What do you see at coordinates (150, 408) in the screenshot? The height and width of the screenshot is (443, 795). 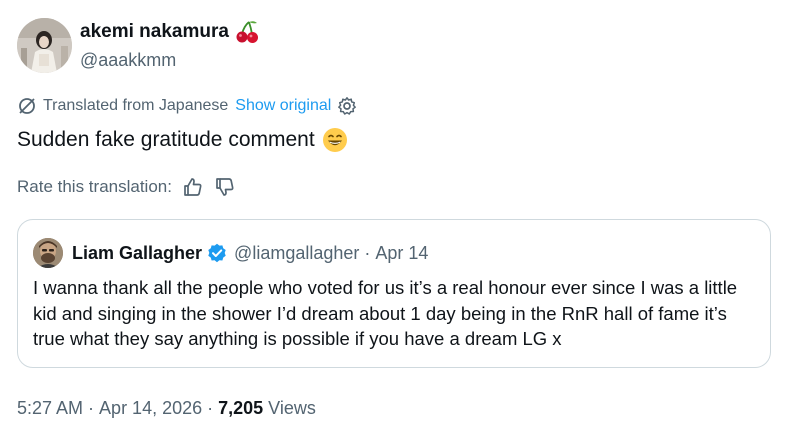 I see `tweet-date: Apr 14, 2026` at bounding box center [150, 408].